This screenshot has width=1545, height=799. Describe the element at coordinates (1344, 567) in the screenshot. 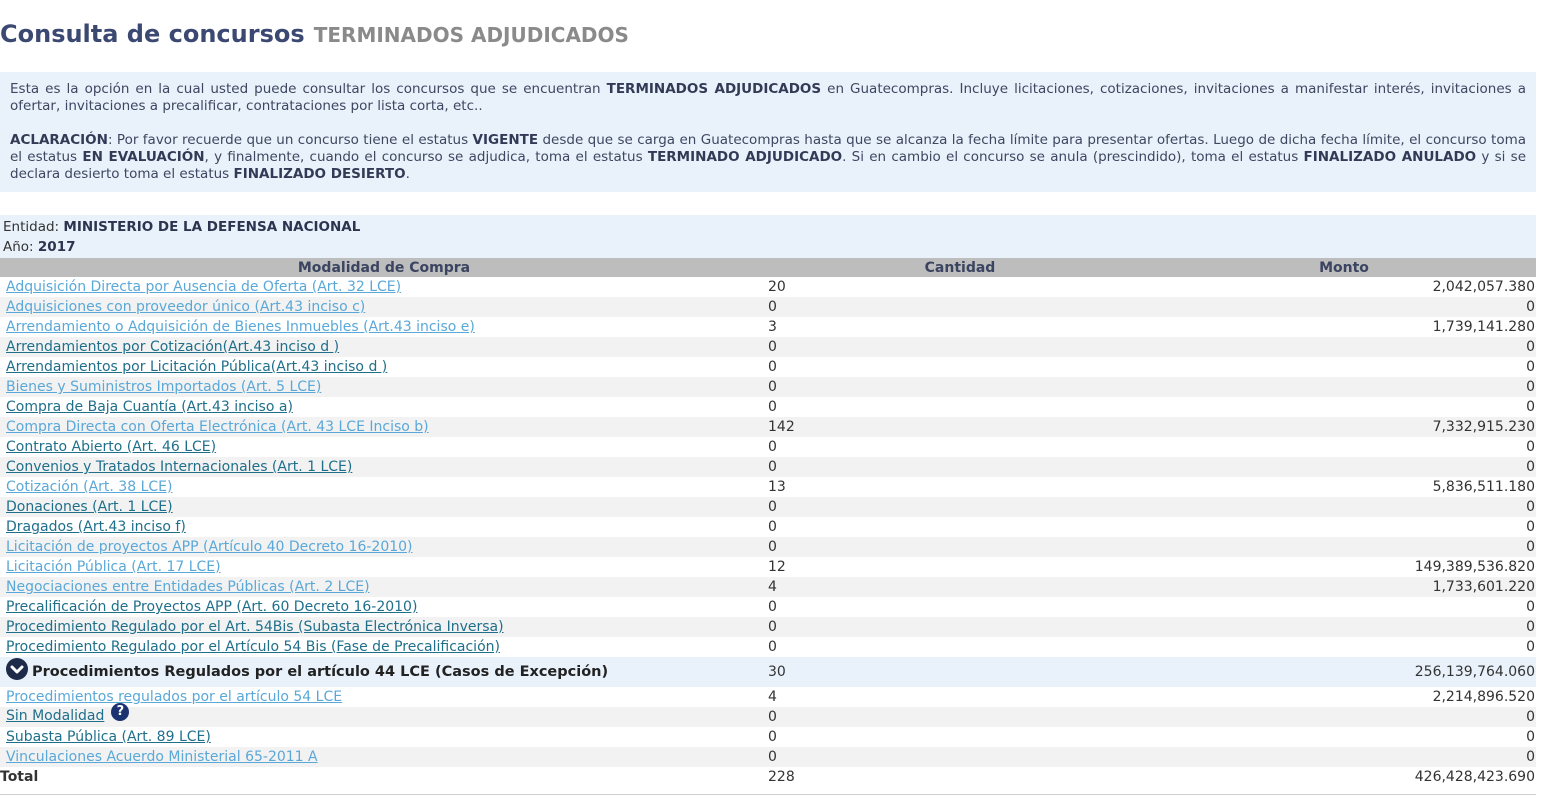

I see `cell-amount: 149,389,536.820` at that location.